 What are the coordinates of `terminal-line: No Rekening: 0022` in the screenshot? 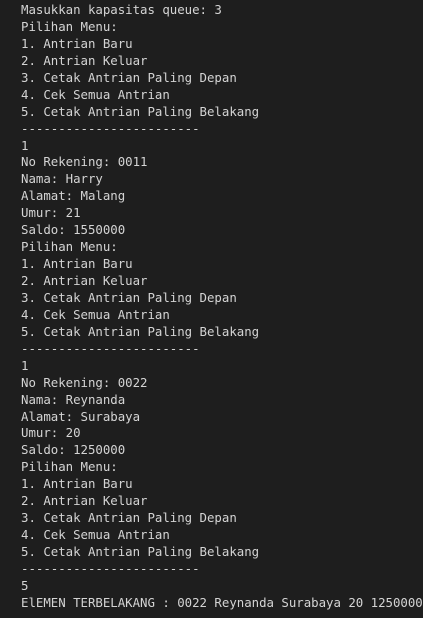 It's located at (84, 382).